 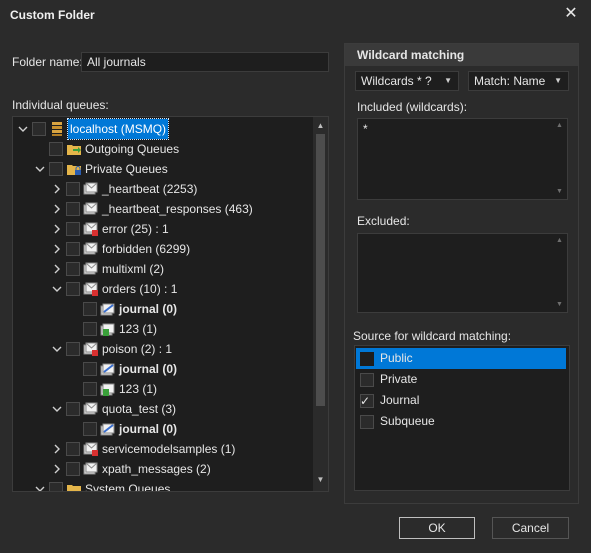 I want to click on source-list: Public Private ✓ Journal Subqueue, so click(x=462, y=418).